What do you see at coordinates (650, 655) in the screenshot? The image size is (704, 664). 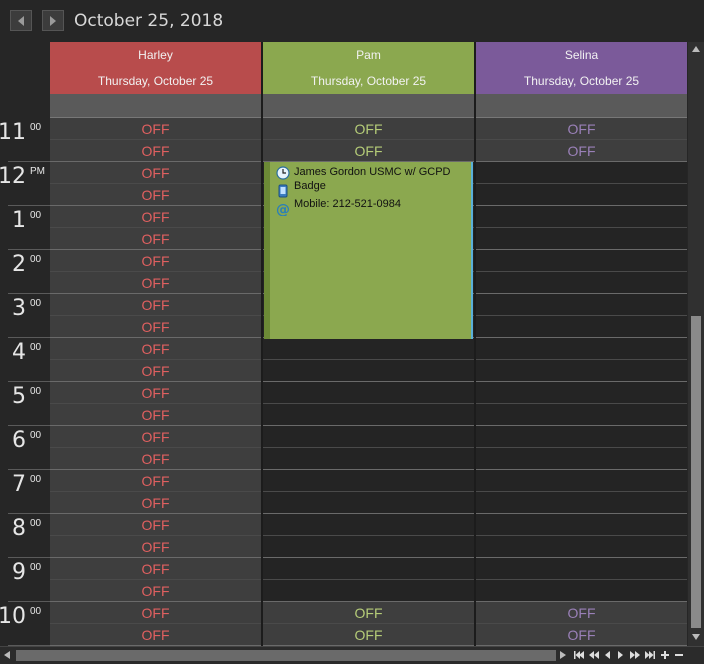 I see `last-icon` at bounding box center [650, 655].